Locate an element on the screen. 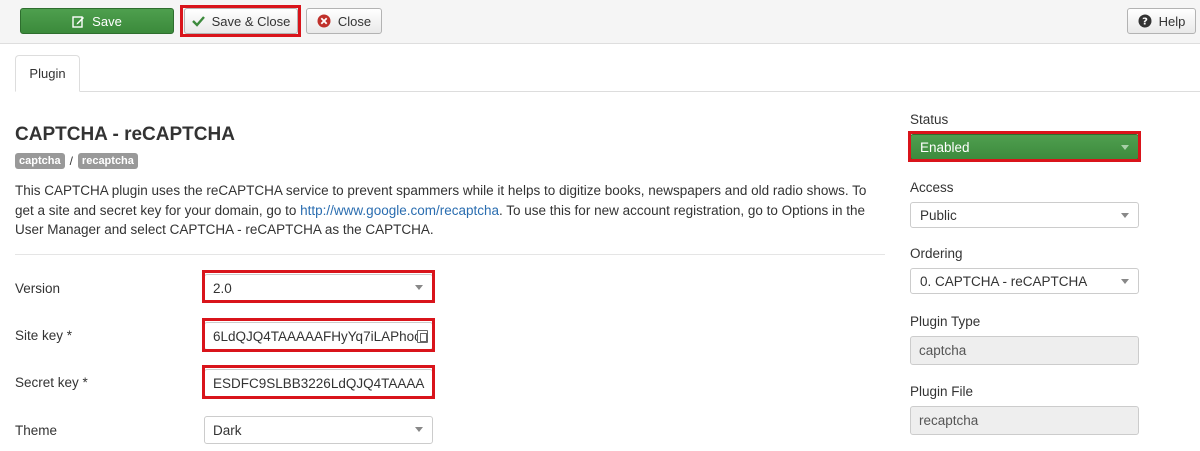 This screenshot has width=1200, height=451. version-select: 2.0 is located at coordinates (318, 288).